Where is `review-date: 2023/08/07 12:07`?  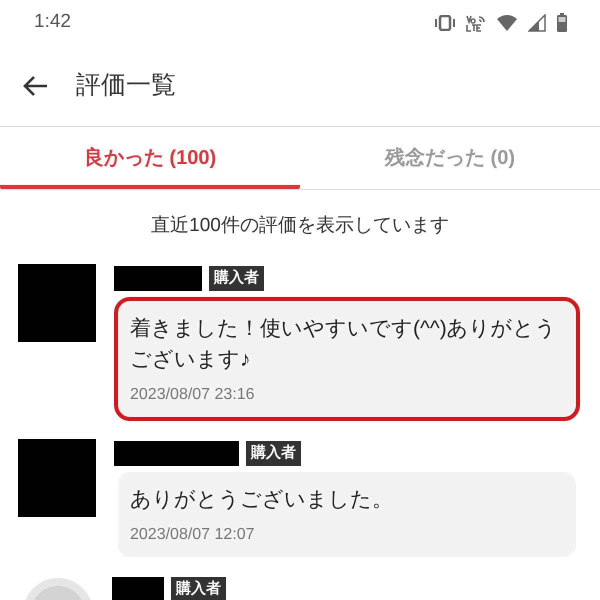
review-date: 2023/08/07 12:07 is located at coordinates (193, 535).